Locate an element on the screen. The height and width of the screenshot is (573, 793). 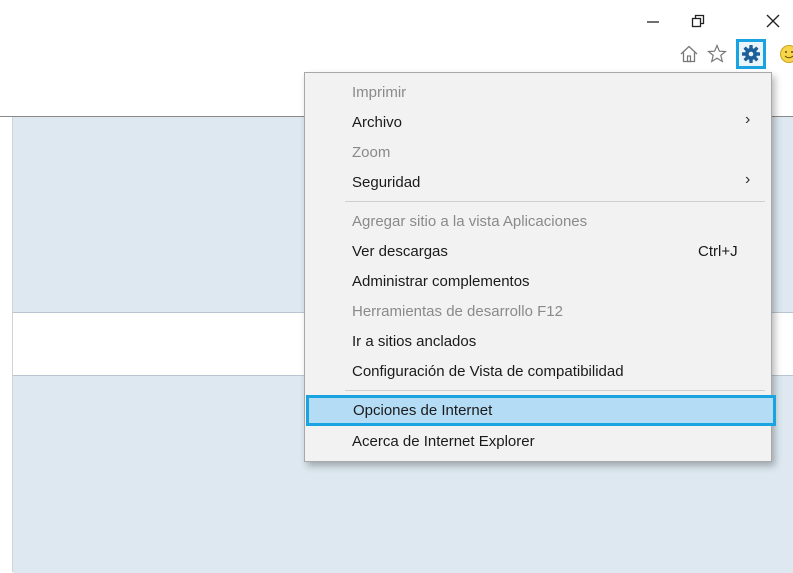
home-button is located at coordinates (689, 54).